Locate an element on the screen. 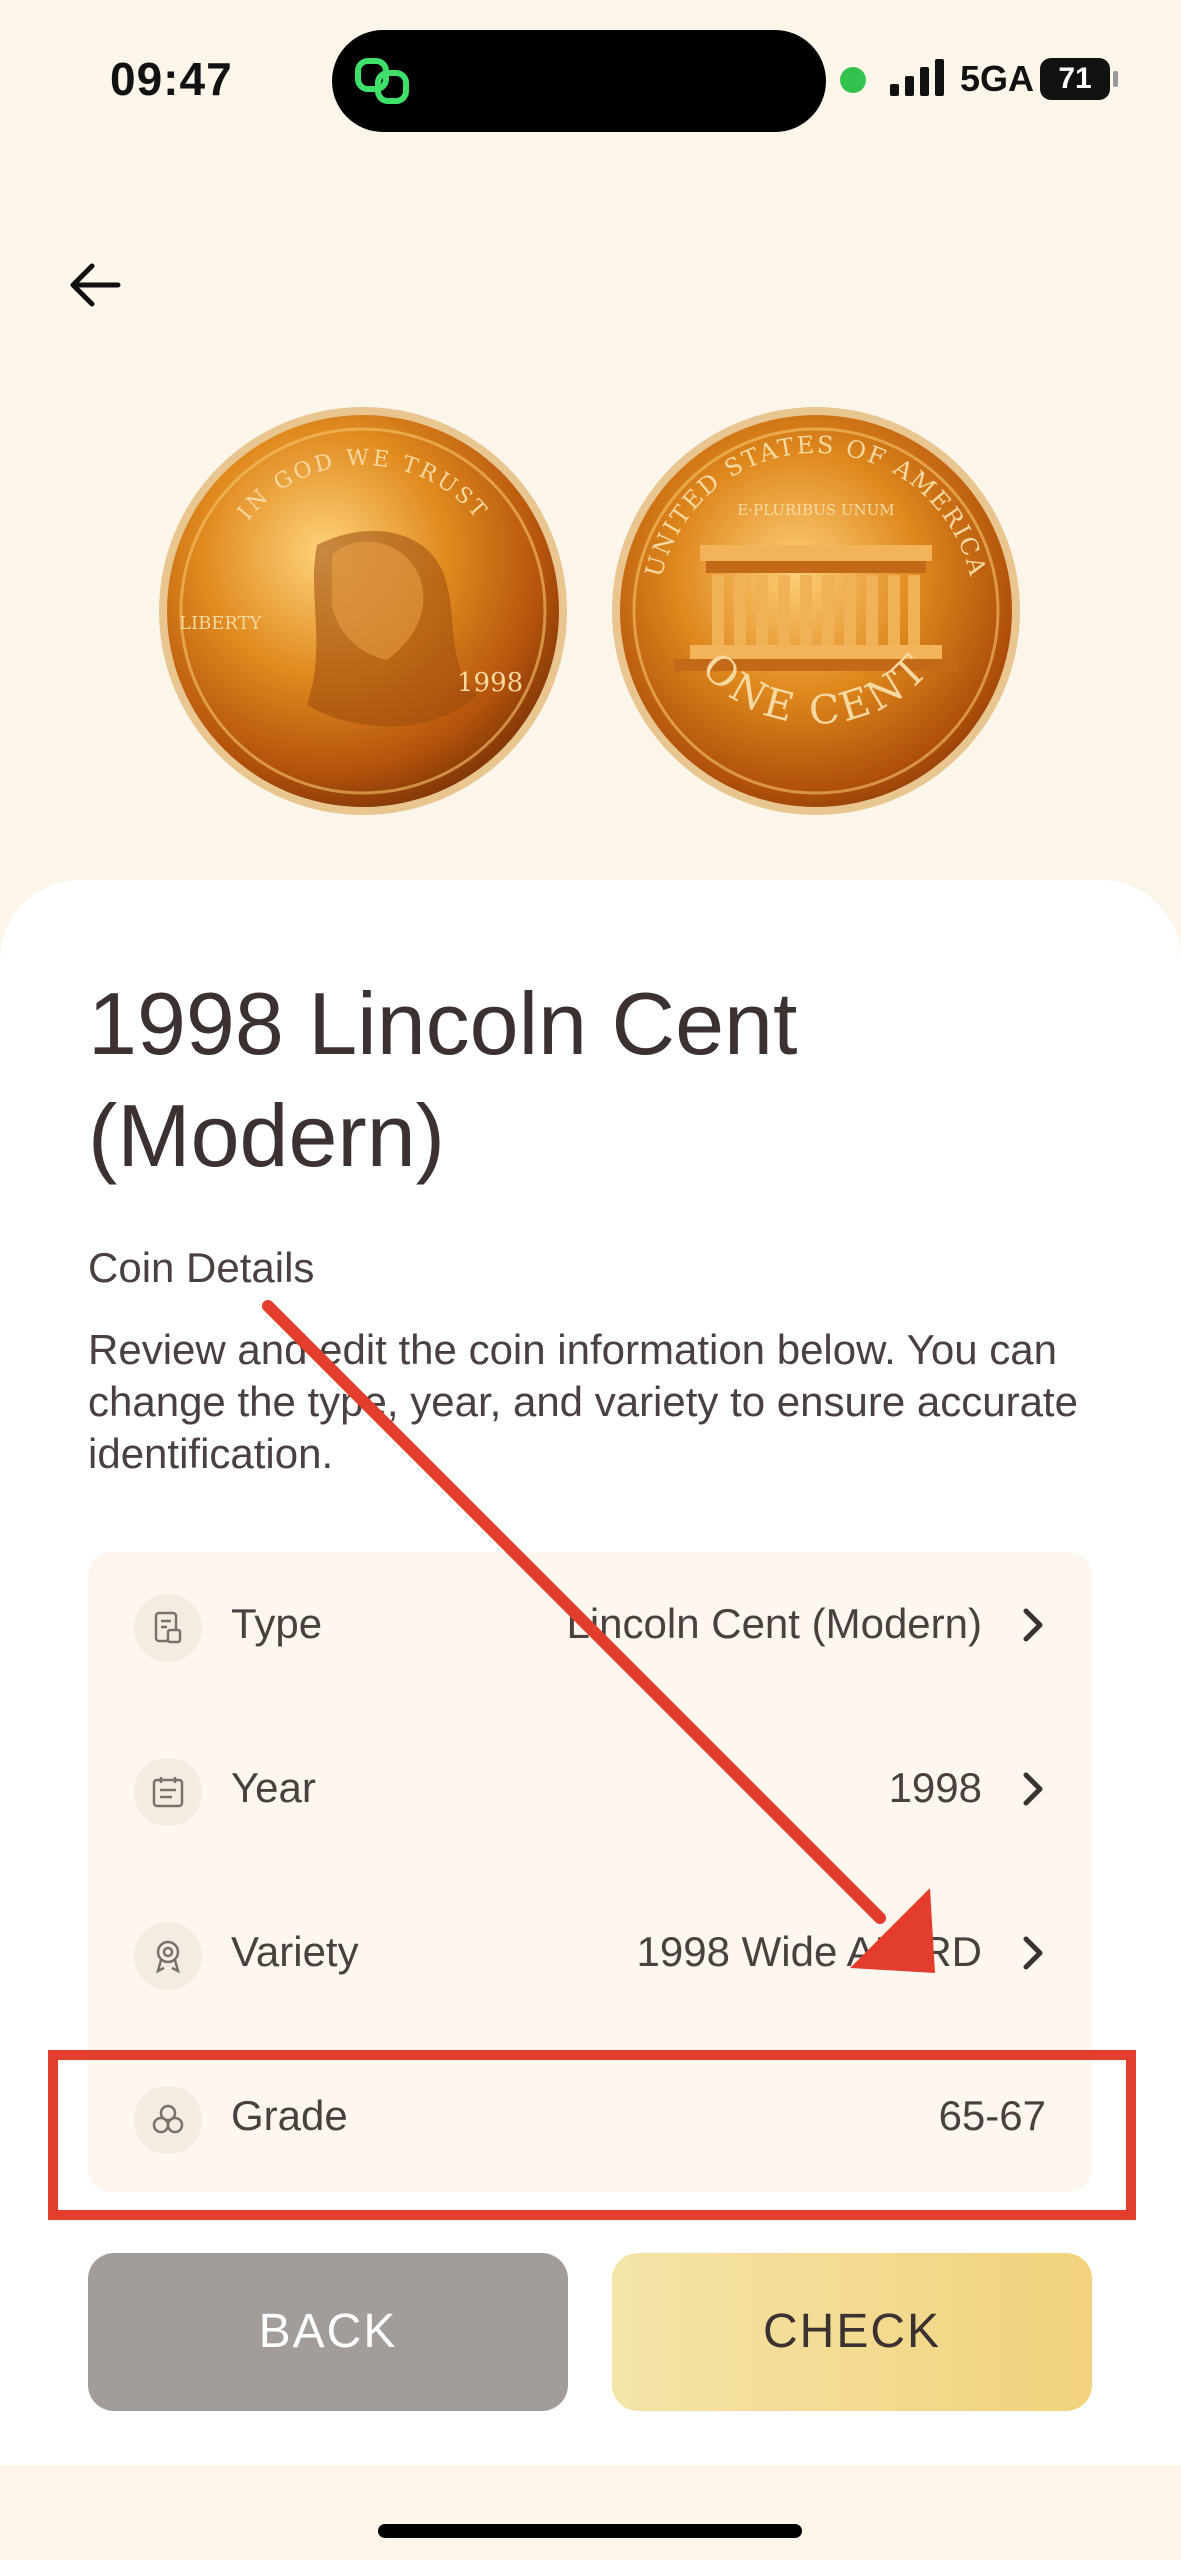 The width and height of the screenshot is (1181, 2560). signal-icon is located at coordinates (917, 77).